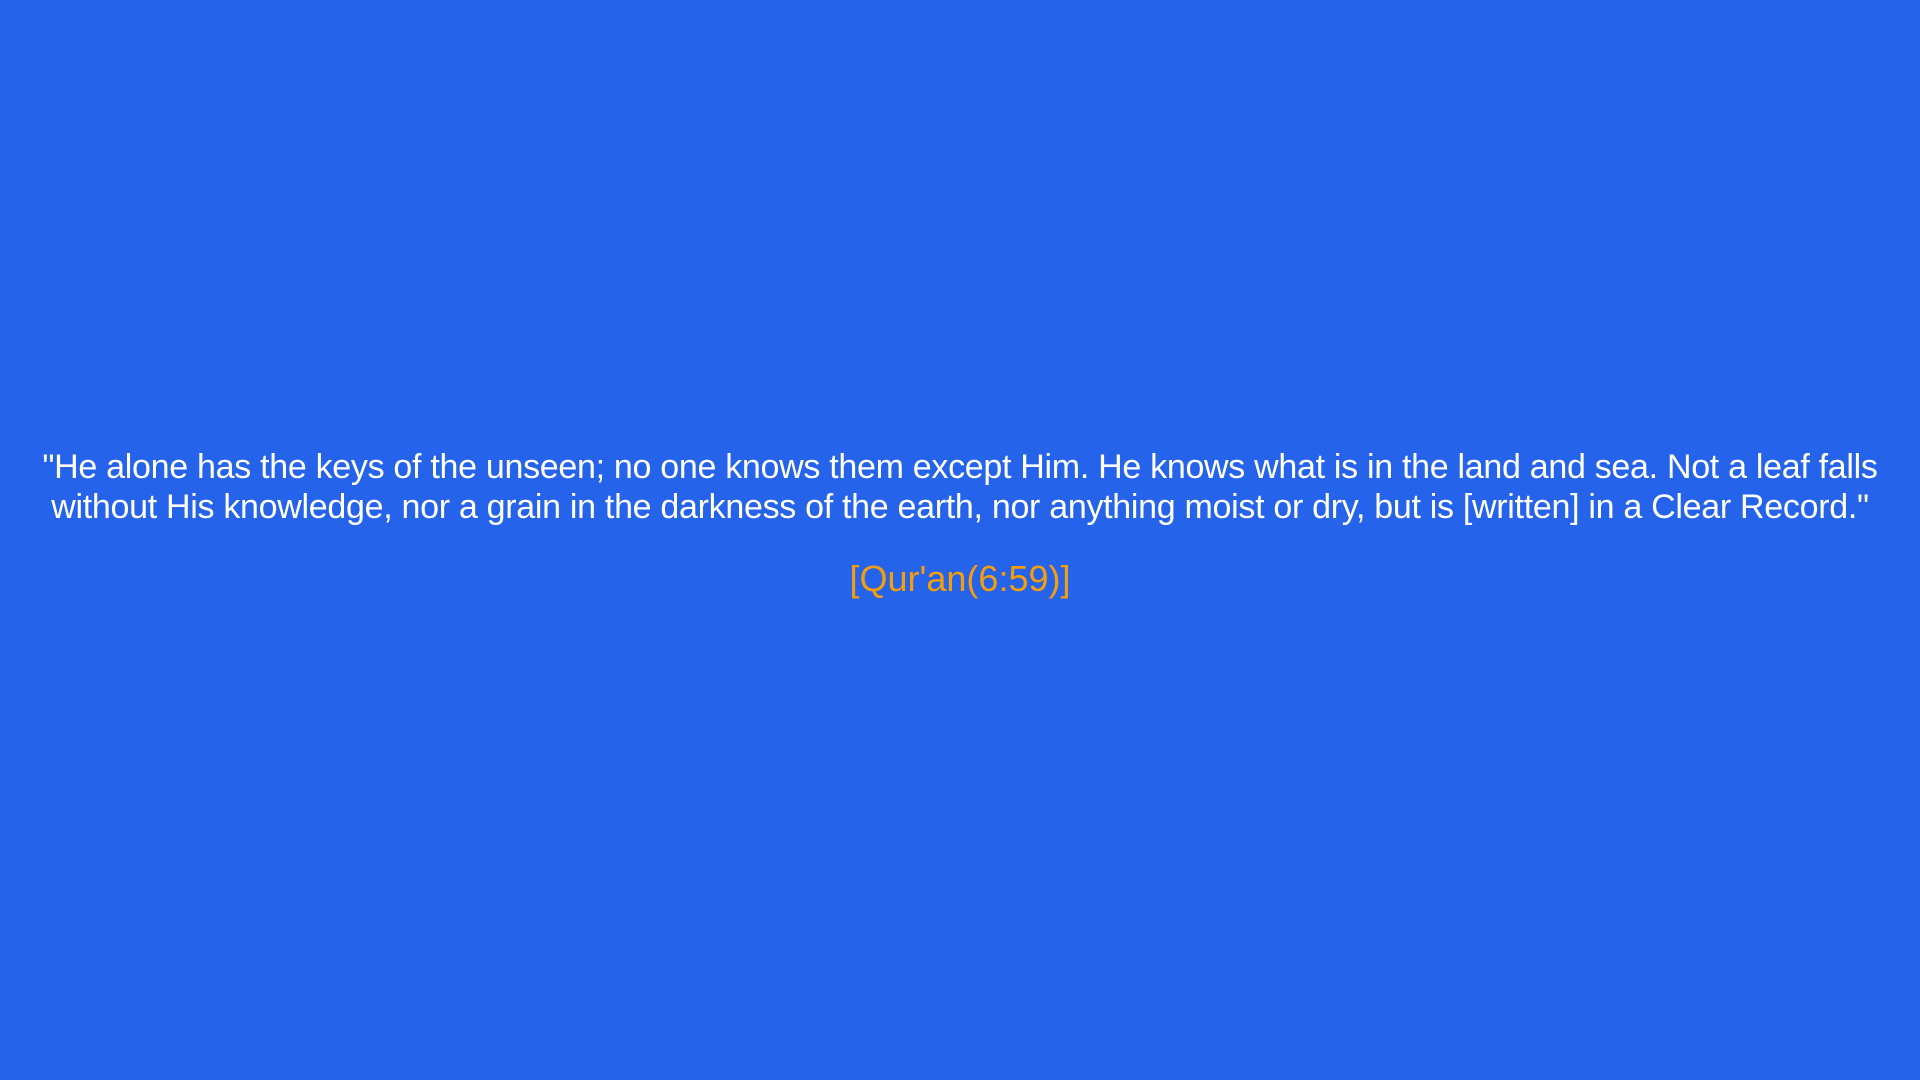 The image size is (1920, 1080). Describe the element at coordinates (960, 578) in the screenshot. I see `quote-citation: [Qur'an(6:59)]` at that location.